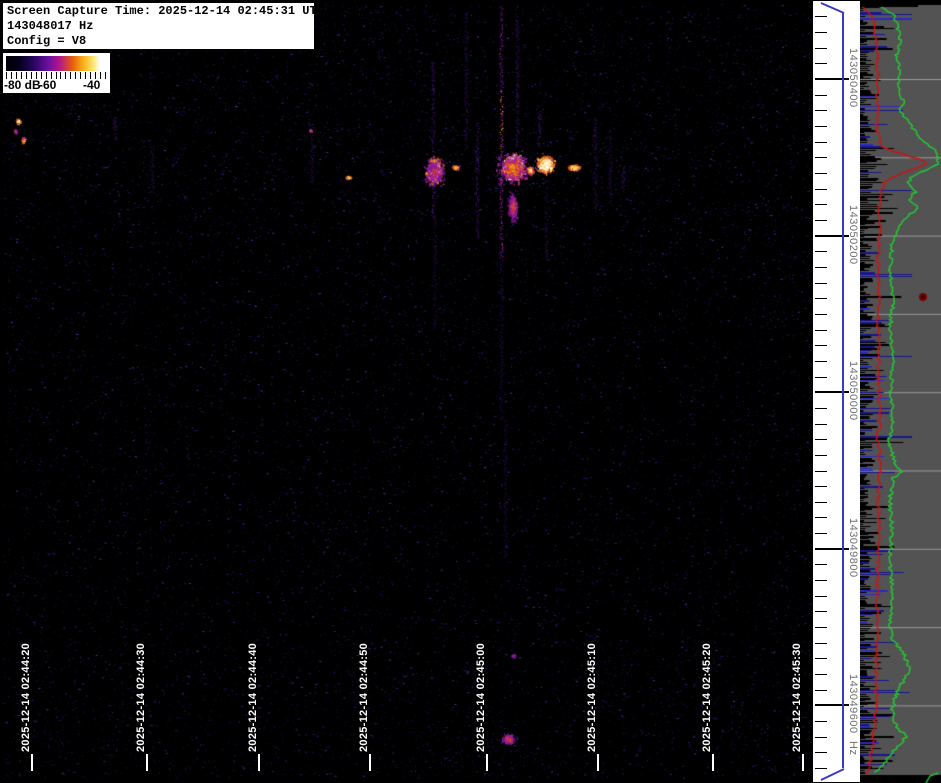  I want to click on time-tick-label: 2025-12-14 02:45:20, so click(707, 697).